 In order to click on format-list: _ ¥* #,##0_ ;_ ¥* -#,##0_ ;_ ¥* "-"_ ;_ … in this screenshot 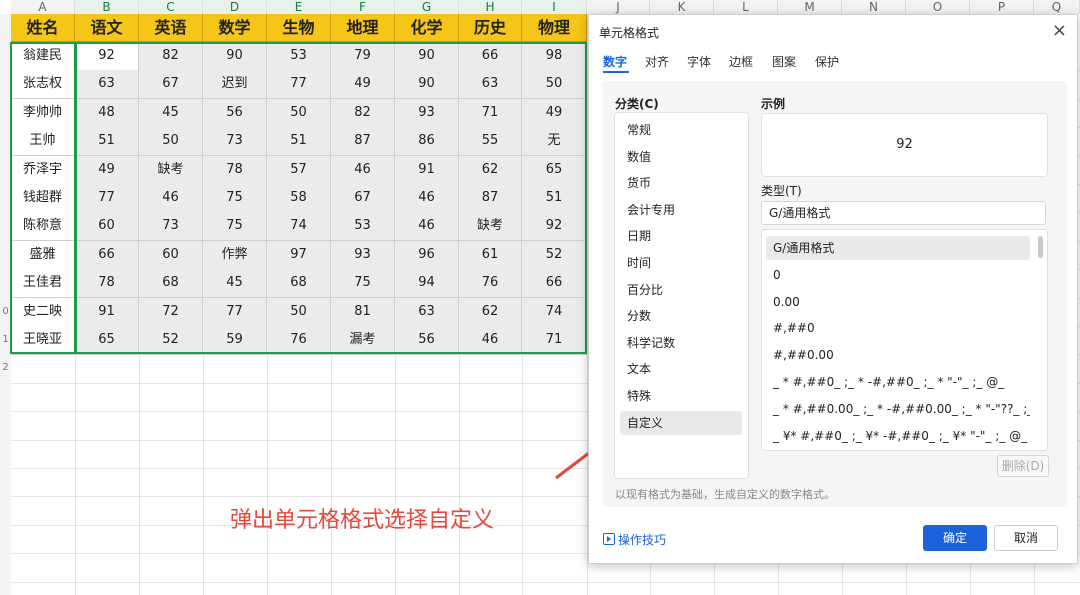, I will do `click(904, 340)`.